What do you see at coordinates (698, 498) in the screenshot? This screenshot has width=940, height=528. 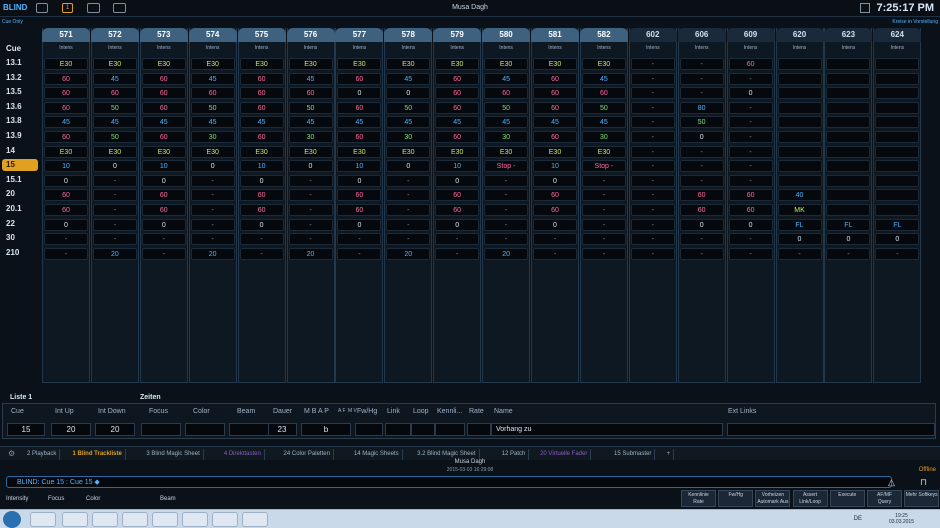 I see `softkey-1: Kennlinie Rate` at bounding box center [698, 498].